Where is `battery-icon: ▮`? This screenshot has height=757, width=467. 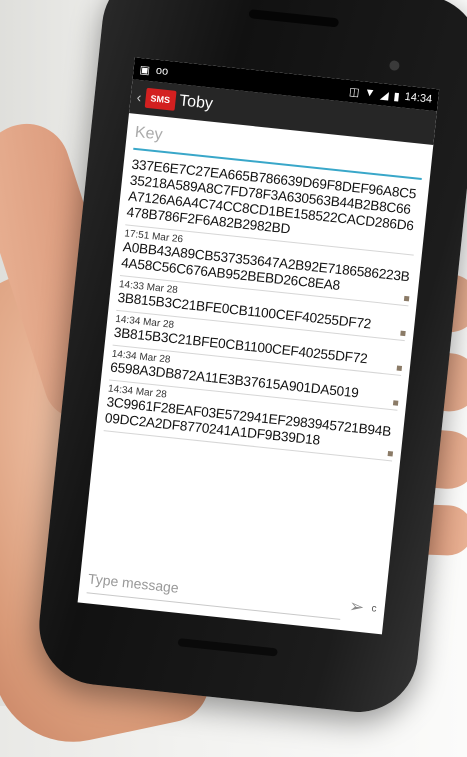
battery-icon: ▮ is located at coordinates (397, 96).